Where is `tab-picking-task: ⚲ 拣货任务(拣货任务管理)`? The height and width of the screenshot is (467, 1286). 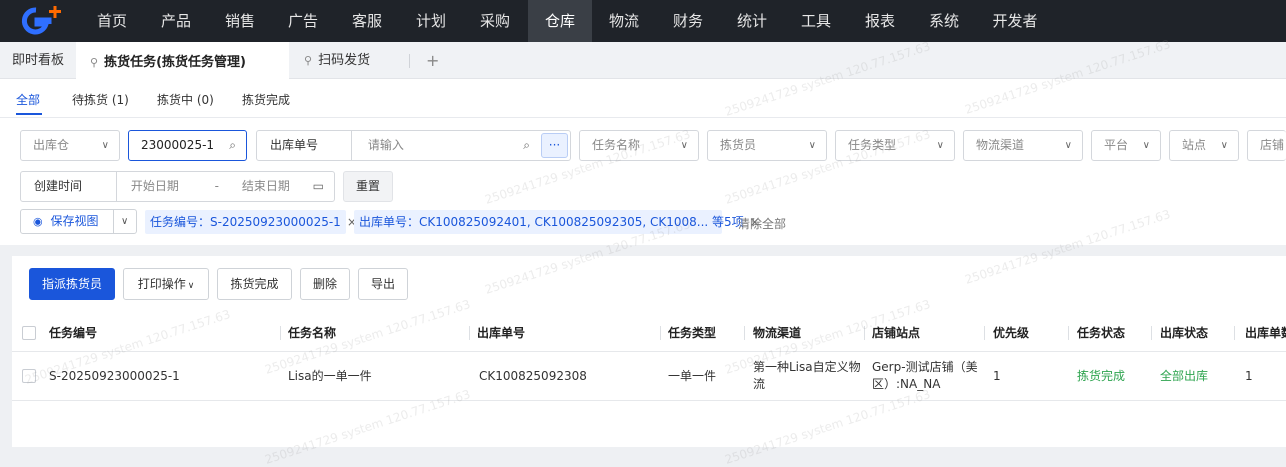
tab-picking-task: ⚲ 拣货任务(拣货任务管理) is located at coordinates (182, 60).